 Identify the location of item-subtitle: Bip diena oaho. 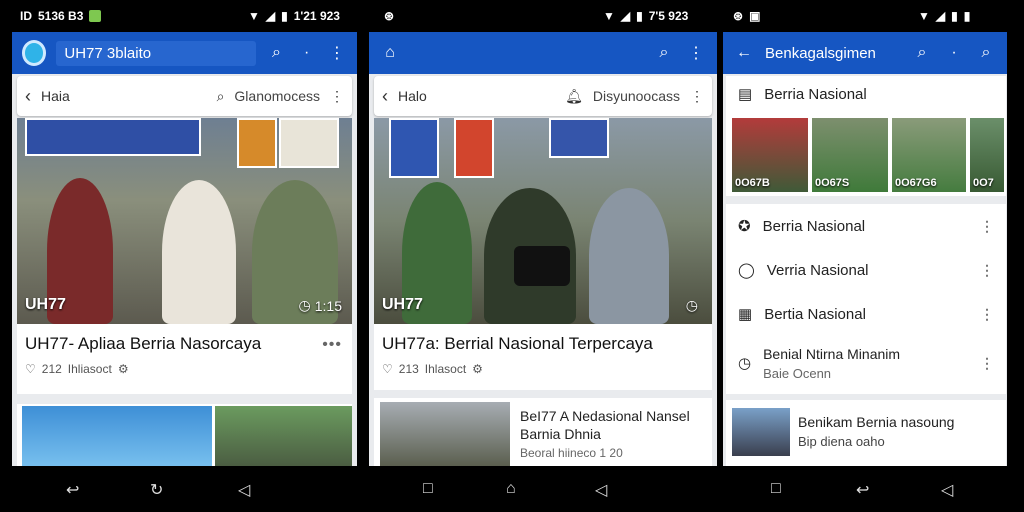
(841, 441).